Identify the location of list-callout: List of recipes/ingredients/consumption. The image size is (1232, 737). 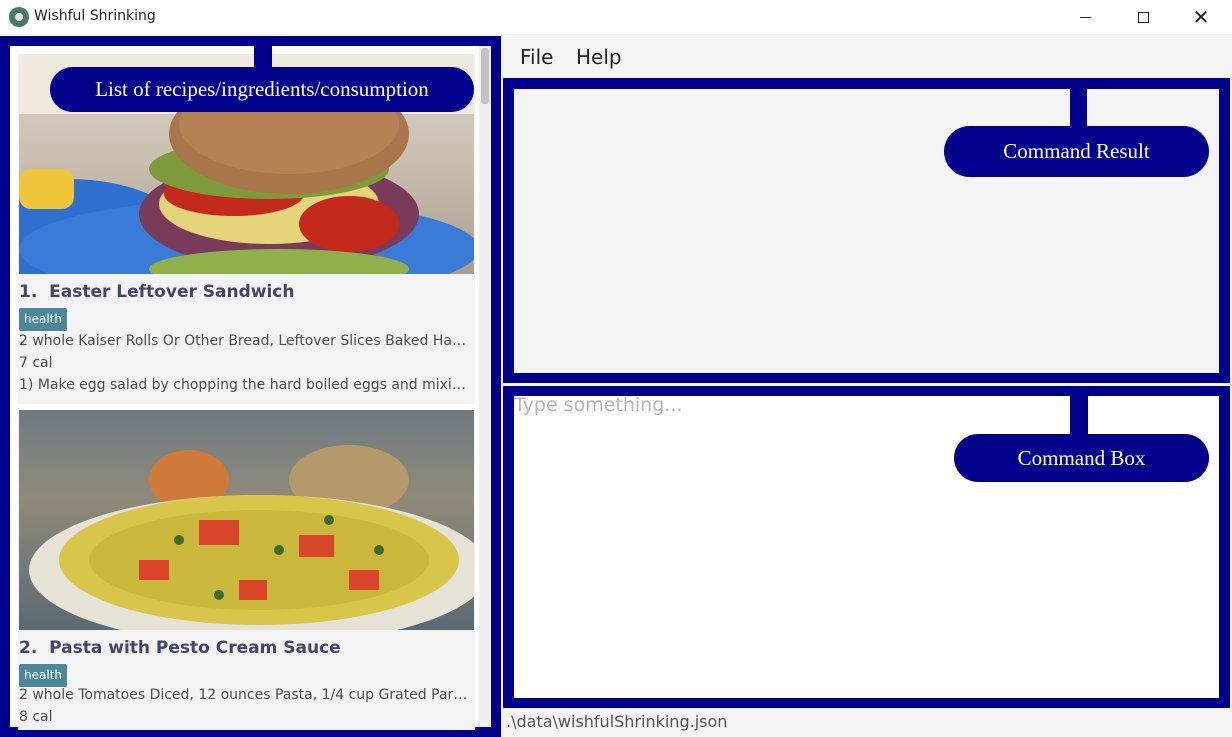
(262, 89).